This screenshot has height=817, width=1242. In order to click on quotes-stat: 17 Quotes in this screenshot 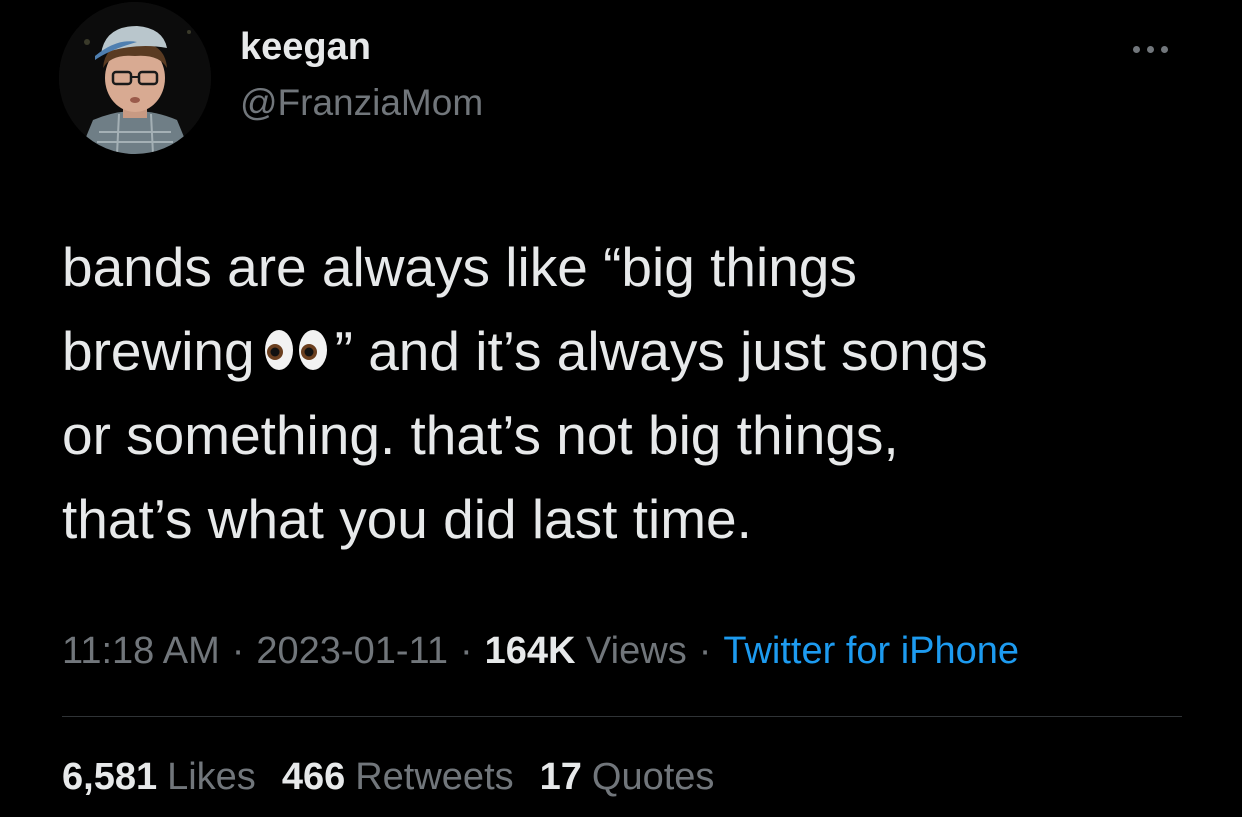, I will do `click(627, 777)`.